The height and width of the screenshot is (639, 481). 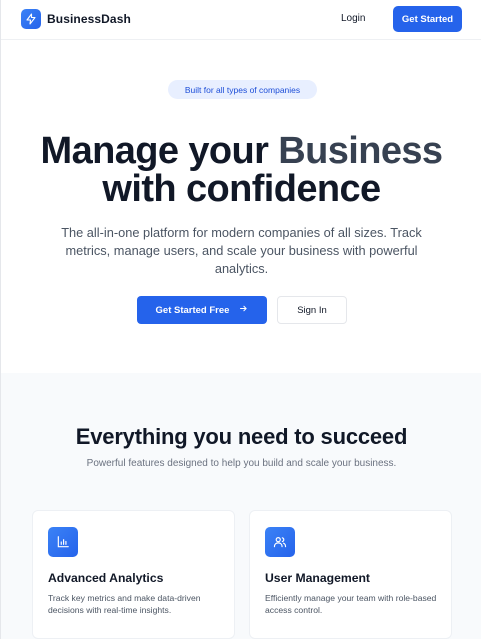 I want to click on sign-in-button: Sign In, so click(x=312, y=310).